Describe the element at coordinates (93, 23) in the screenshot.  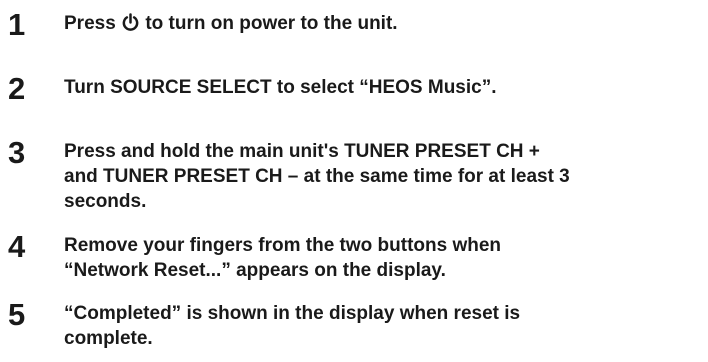
I see `step-text-part: Press` at that location.